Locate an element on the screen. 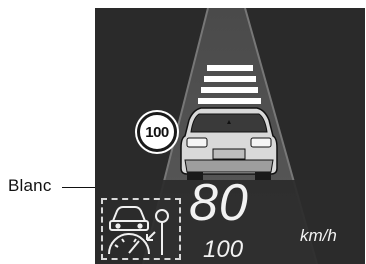  speed-limit-sign: 100 is located at coordinates (157, 132).